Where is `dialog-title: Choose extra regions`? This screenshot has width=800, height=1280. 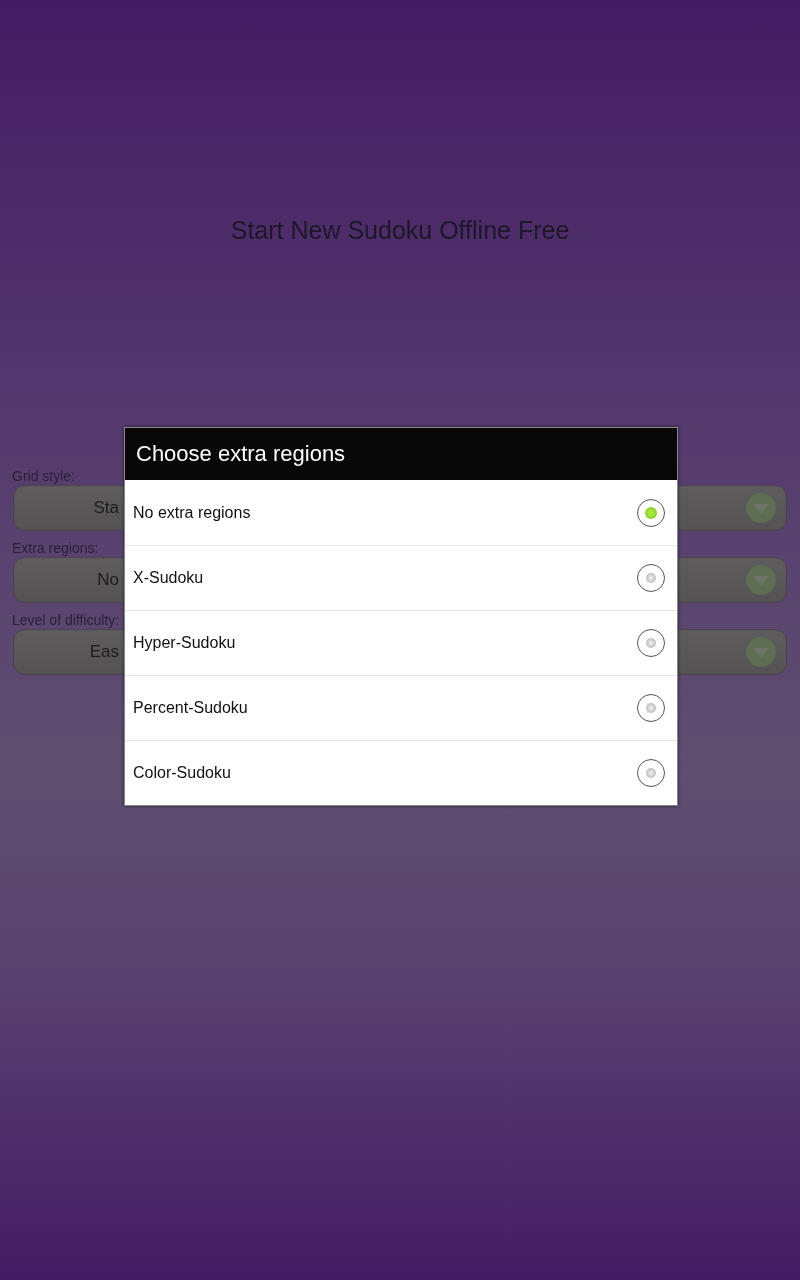 dialog-title: Choose extra regions is located at coordinates (401, 454).